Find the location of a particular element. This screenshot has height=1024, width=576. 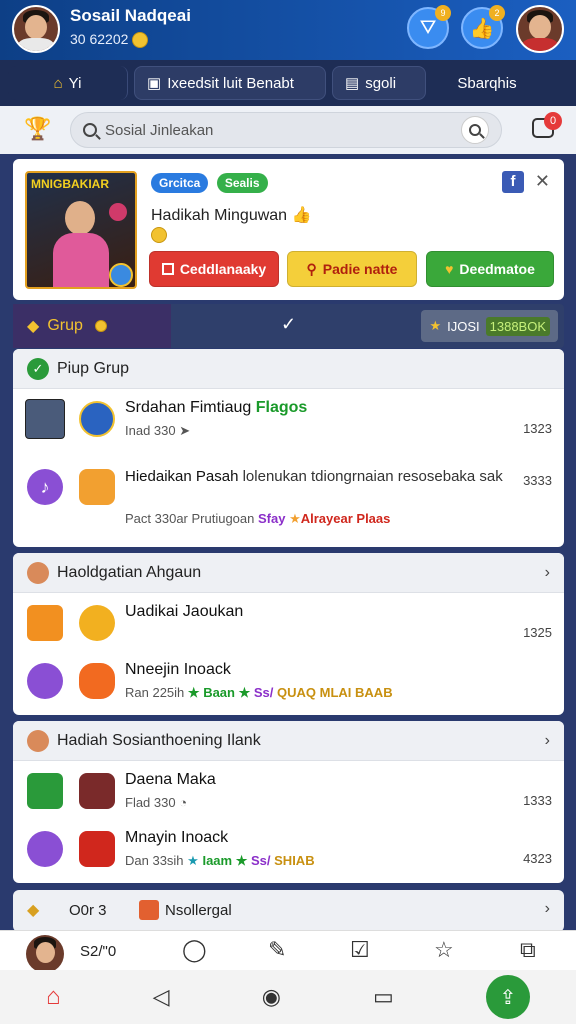

profile-sub: 30 62202 is located at coordinates (109, 40).